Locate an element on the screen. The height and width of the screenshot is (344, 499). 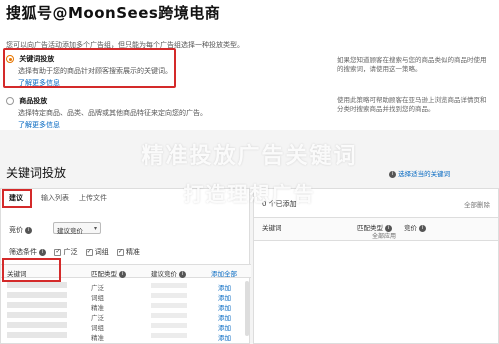
broad-checkbox is located at coordinates (58, 252).